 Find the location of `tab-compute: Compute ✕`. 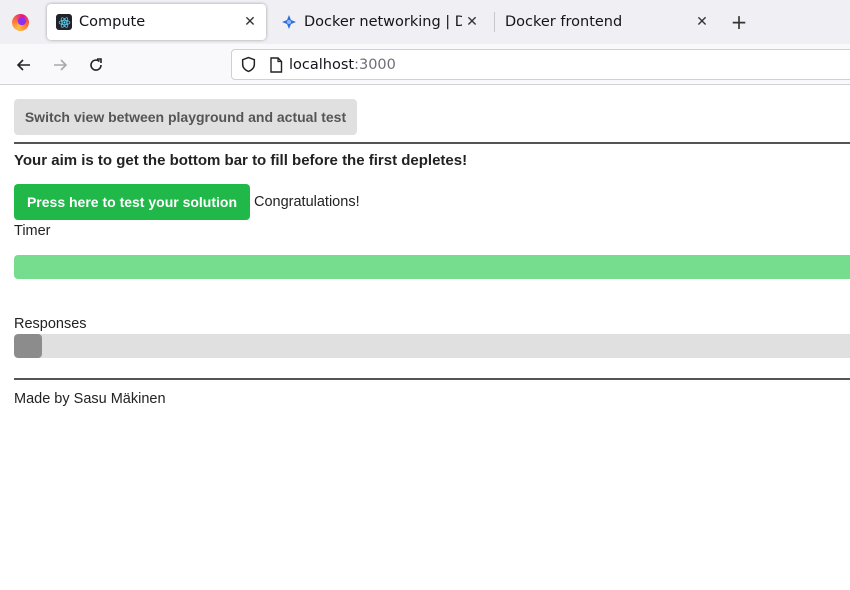

tab-compute: Compute ✕ is located at coordinates (156, 22).